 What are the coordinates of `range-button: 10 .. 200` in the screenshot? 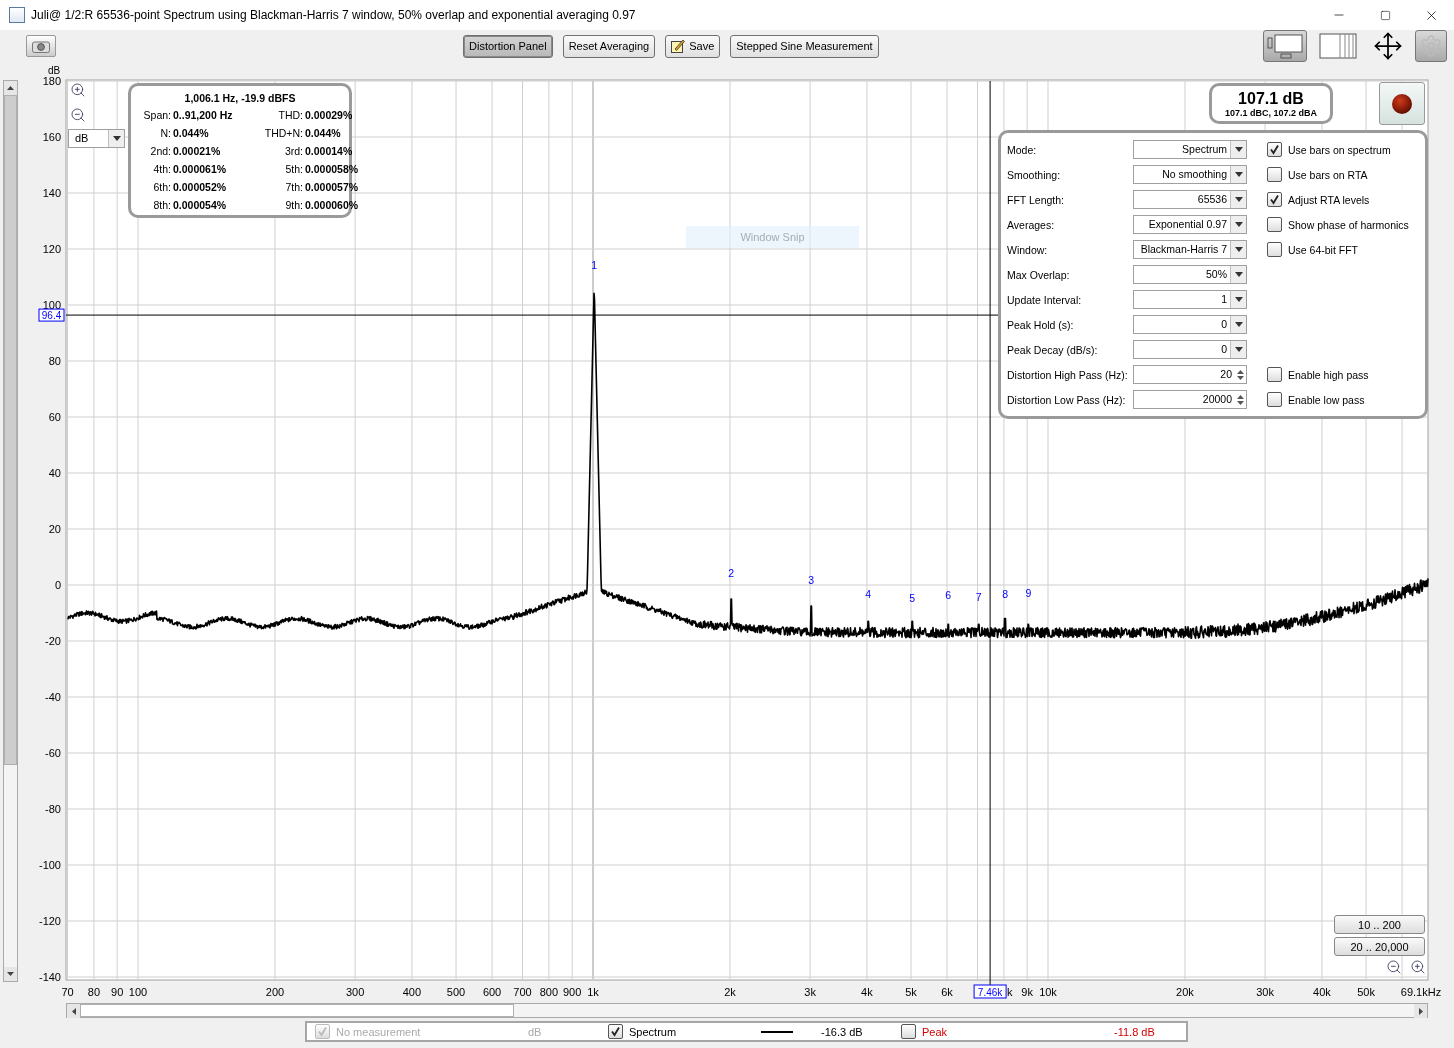 It's located at (1379, 924).